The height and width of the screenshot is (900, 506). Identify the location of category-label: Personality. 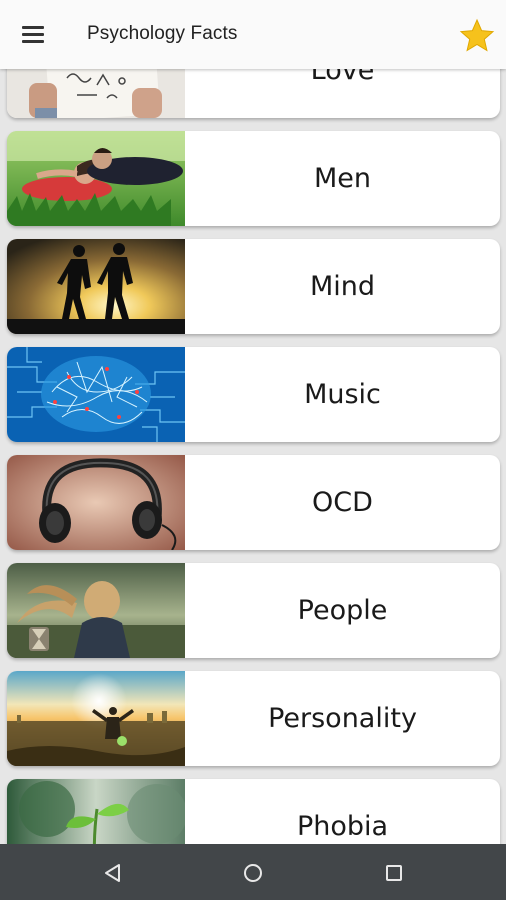
(342, 718).